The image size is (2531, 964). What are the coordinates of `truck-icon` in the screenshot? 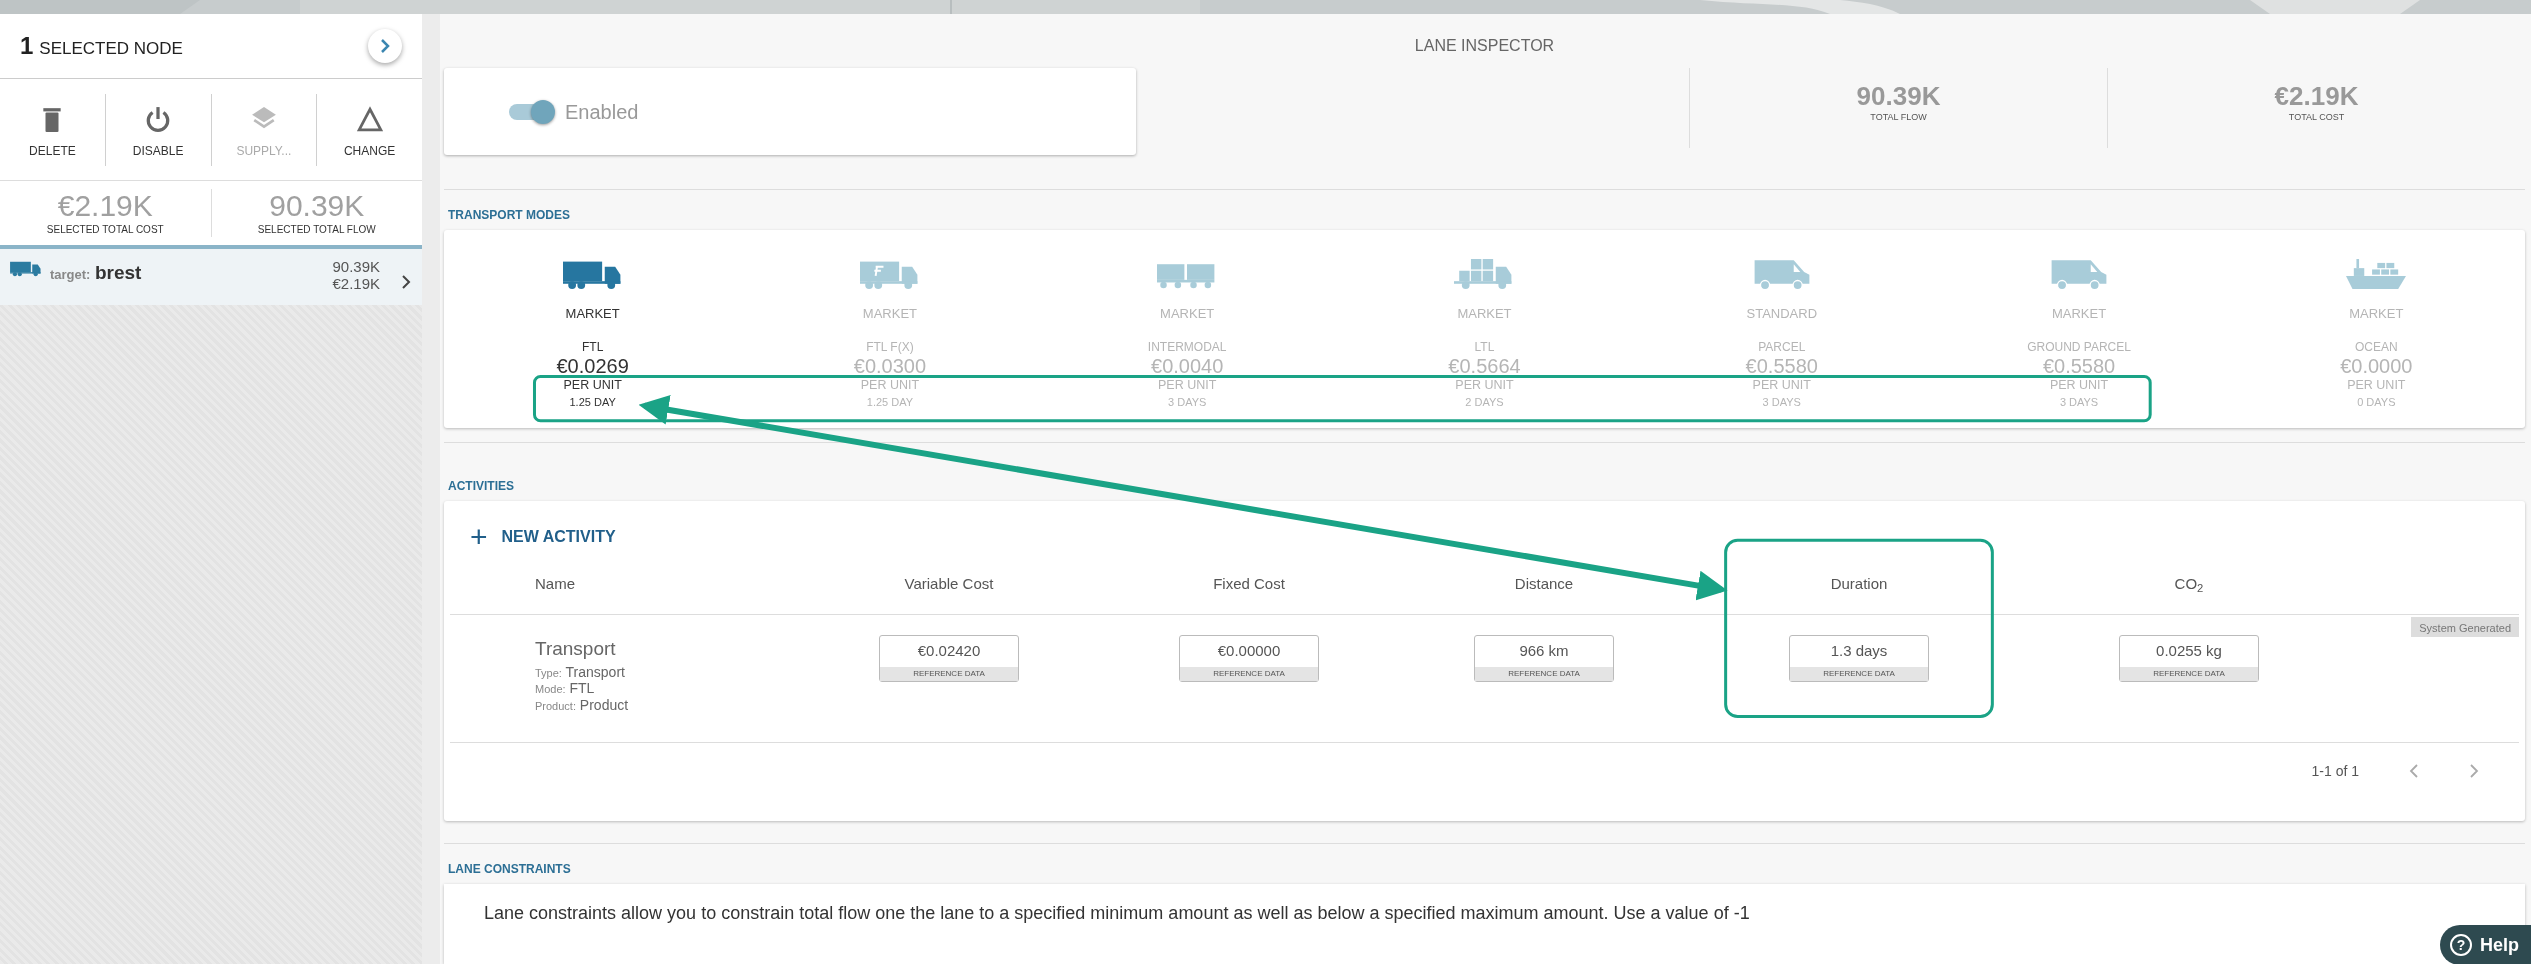 It's located at (26, 268).